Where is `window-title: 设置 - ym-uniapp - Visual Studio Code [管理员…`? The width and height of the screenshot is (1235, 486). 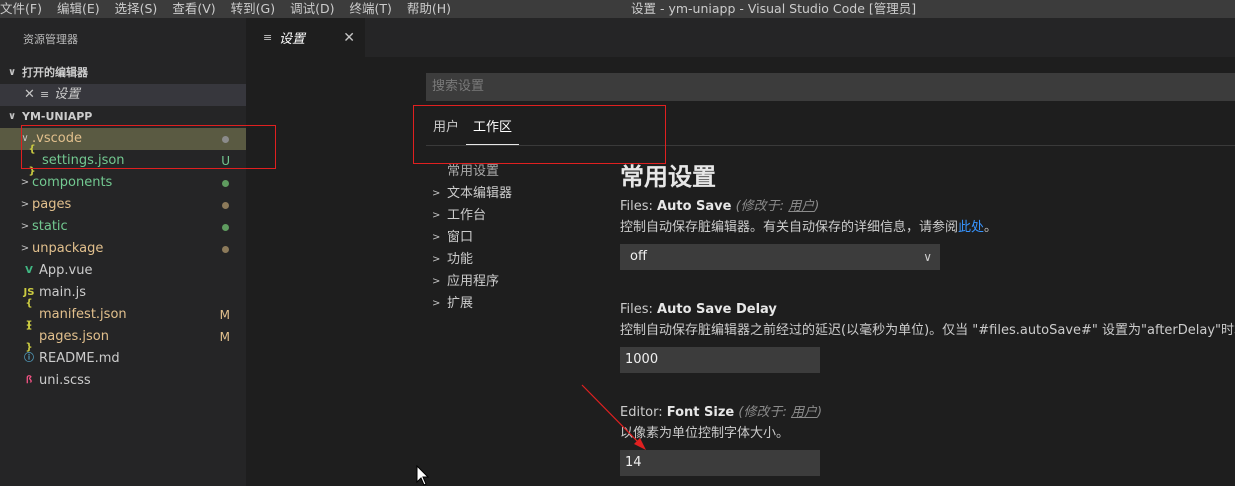 window-title: 设置 - ym-uniapp - Visual Studio Code [管理员… is located at coordinates (774, 8).